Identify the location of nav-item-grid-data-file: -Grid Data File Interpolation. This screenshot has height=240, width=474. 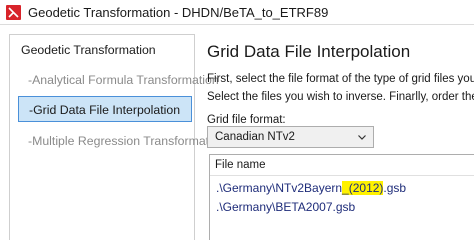
(105, 109).